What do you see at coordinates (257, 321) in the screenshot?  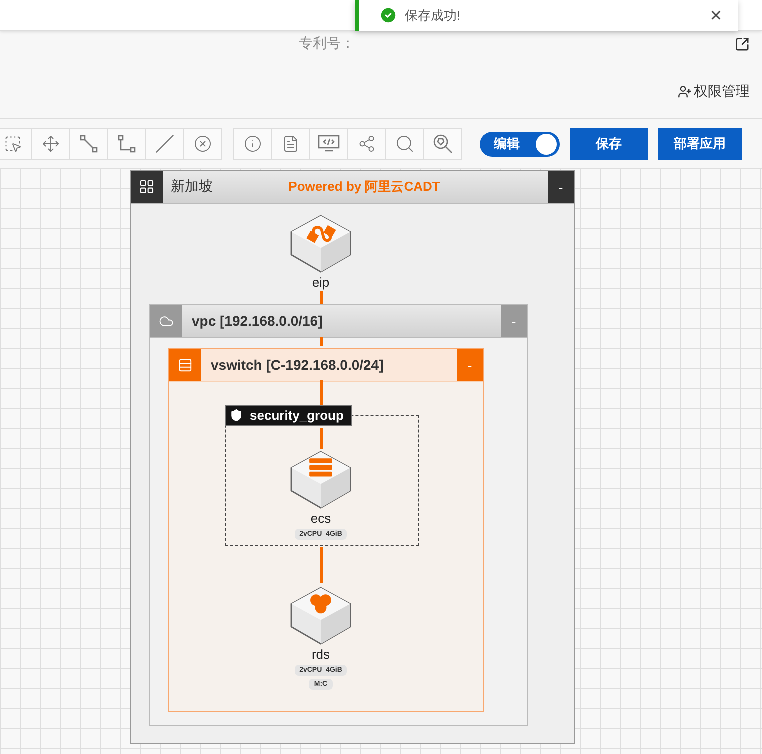 I see `vpc-title: vpc [192.168.0.0/16]` at bounding box center [257, 321].